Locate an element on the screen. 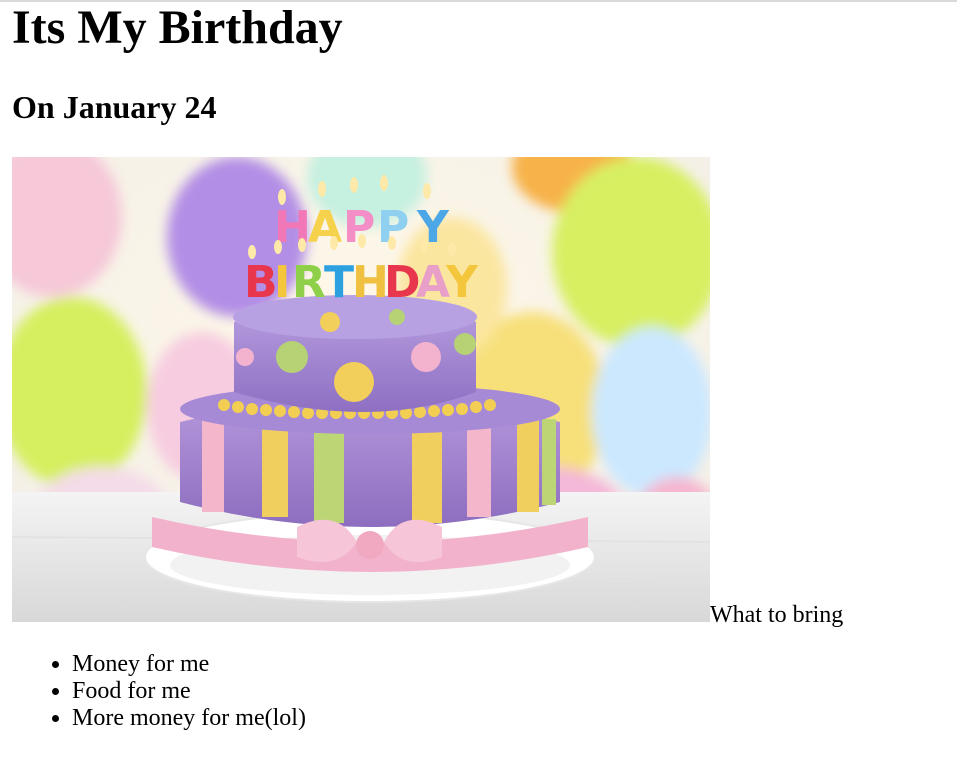  svg-text: I is located at coordinates (282, 282).